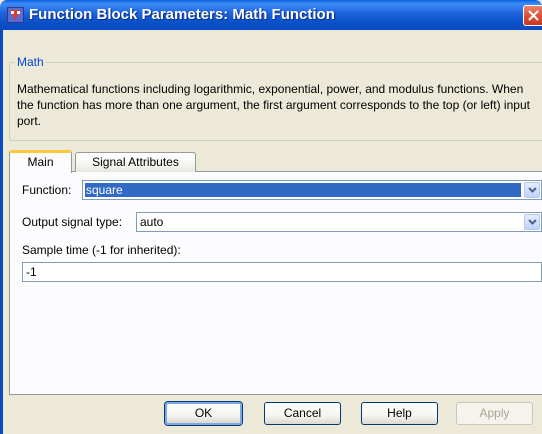 This screenshot has width=542, height=434. Describe the element at coordinates (303, 190) in the screenshot. I see `function-select-value: square` at that location.